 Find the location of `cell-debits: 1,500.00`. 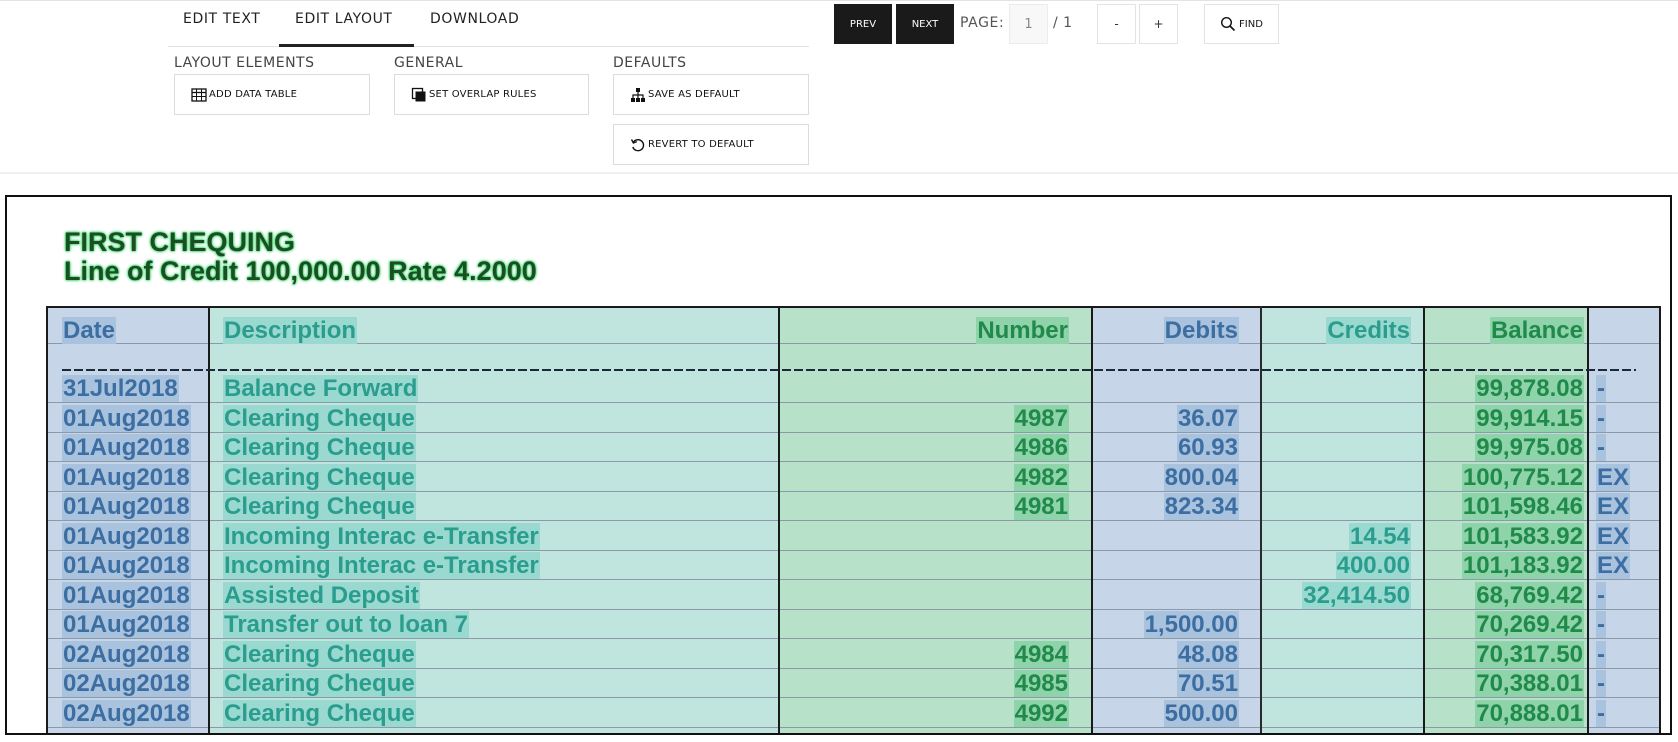

cell-debits: 1,500.00 is located at coordinates (1191, 624).